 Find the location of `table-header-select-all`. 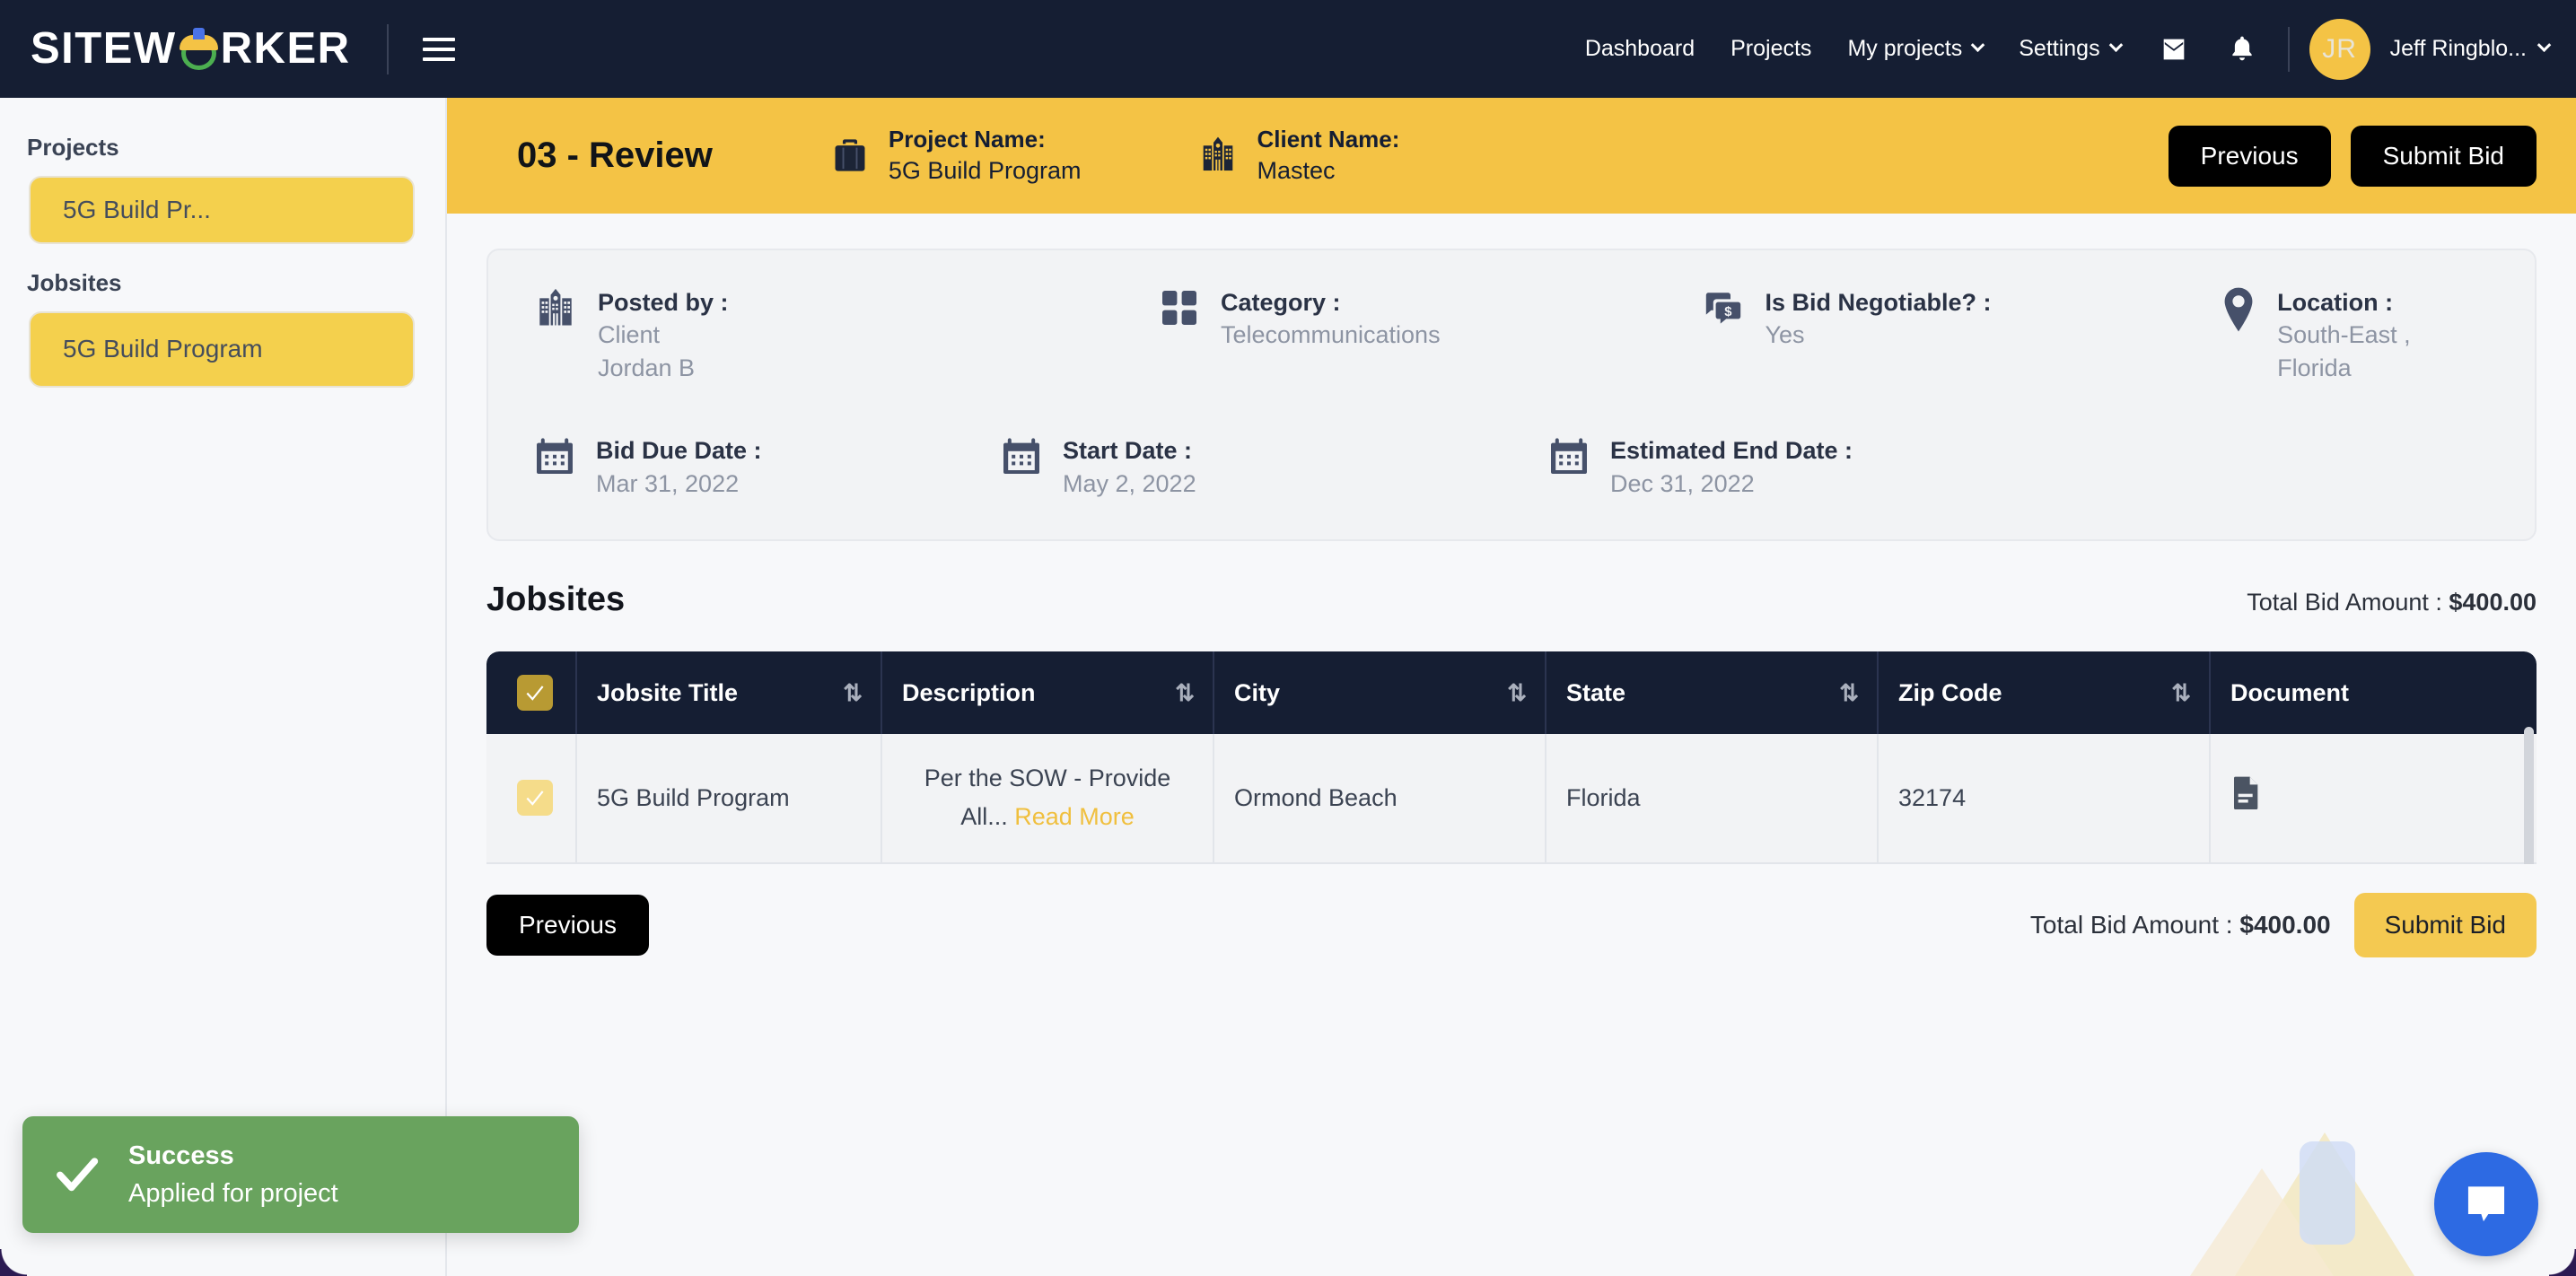

table-header-select-all is located at coordinates (531, 693).